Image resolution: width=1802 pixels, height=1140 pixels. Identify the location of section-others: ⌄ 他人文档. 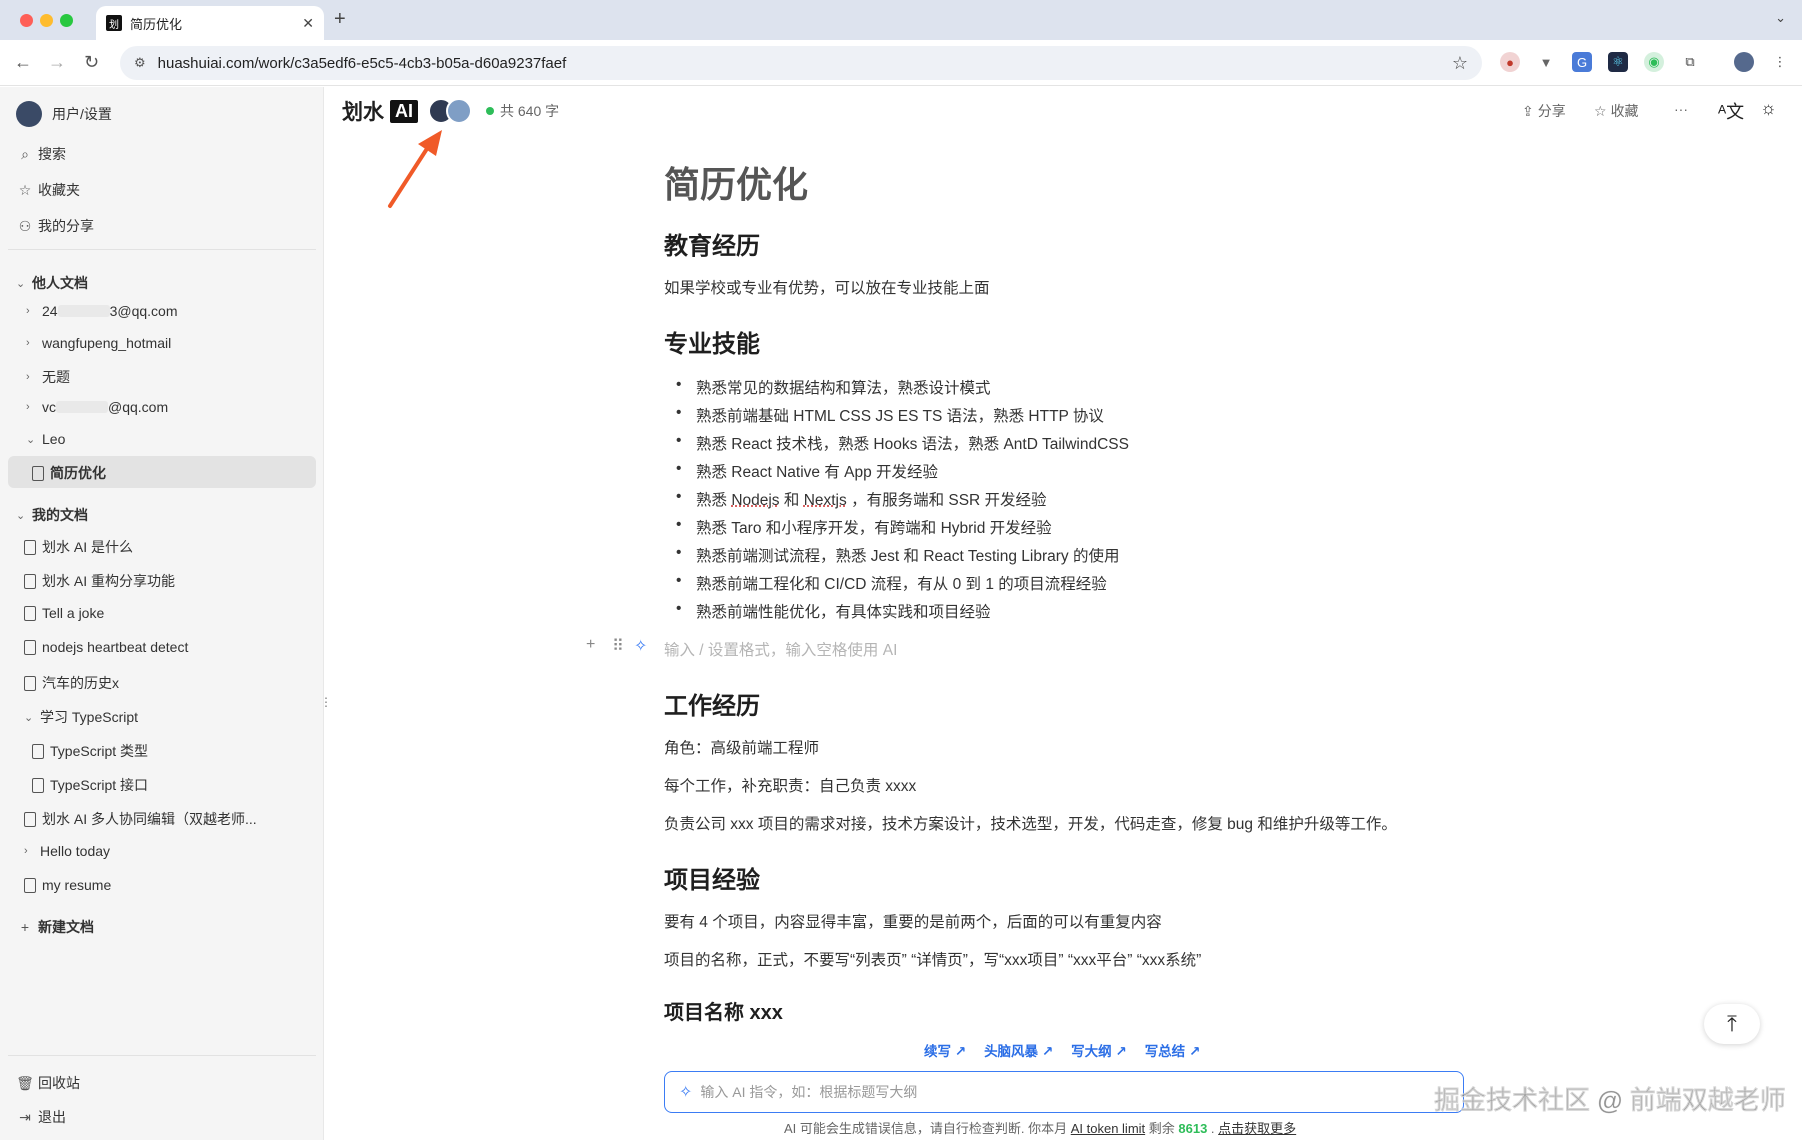
(52, 283).